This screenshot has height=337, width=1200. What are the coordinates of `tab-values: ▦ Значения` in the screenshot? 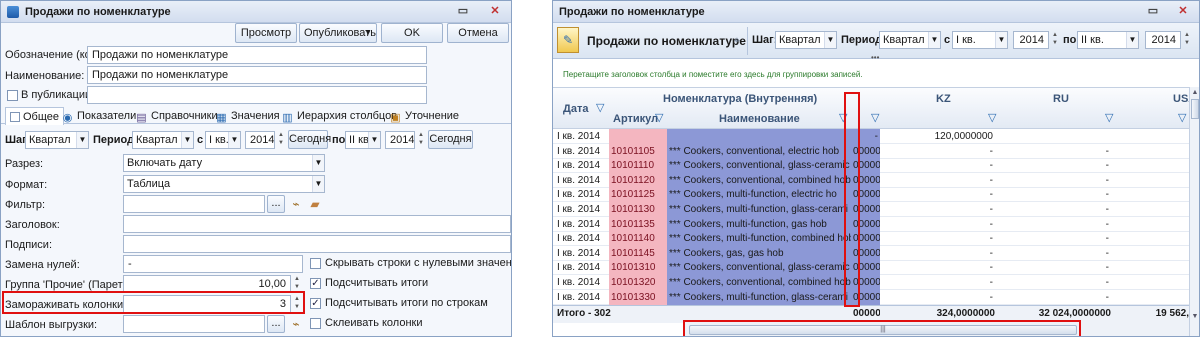 It's located at (247, 116).